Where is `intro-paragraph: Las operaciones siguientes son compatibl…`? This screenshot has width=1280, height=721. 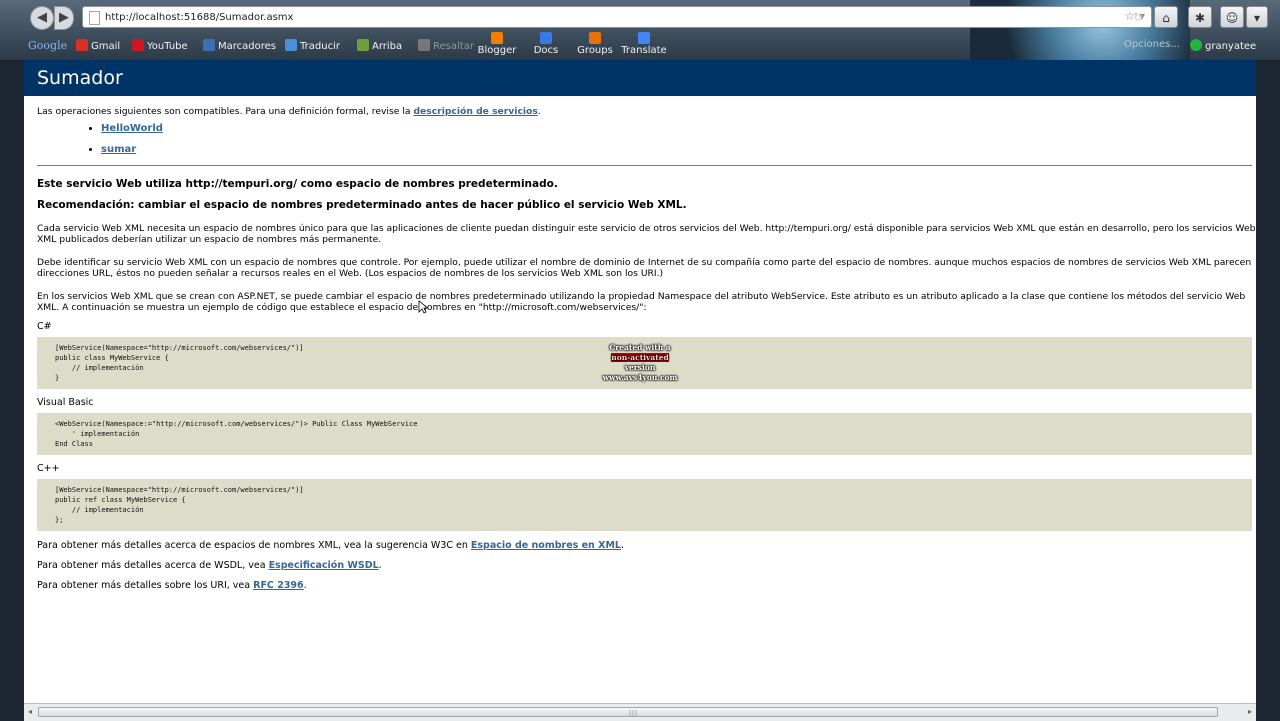
intro-paragraph: Las operaciones siguientes son compatibl… is located at coordinates (289, 111).